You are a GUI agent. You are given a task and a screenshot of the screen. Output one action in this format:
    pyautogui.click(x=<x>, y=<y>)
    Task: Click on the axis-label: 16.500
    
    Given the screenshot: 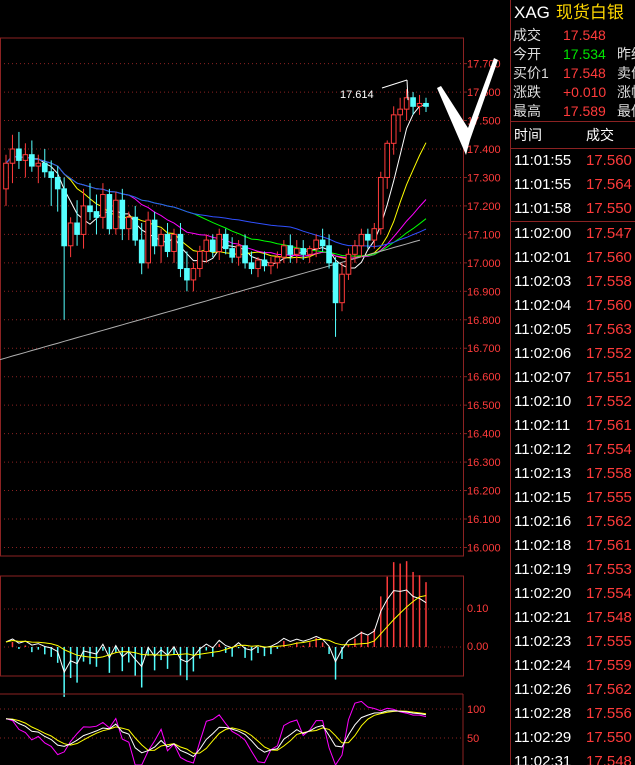 What is the action you would take?
    pyautogui.click(x=484, y=406)
    